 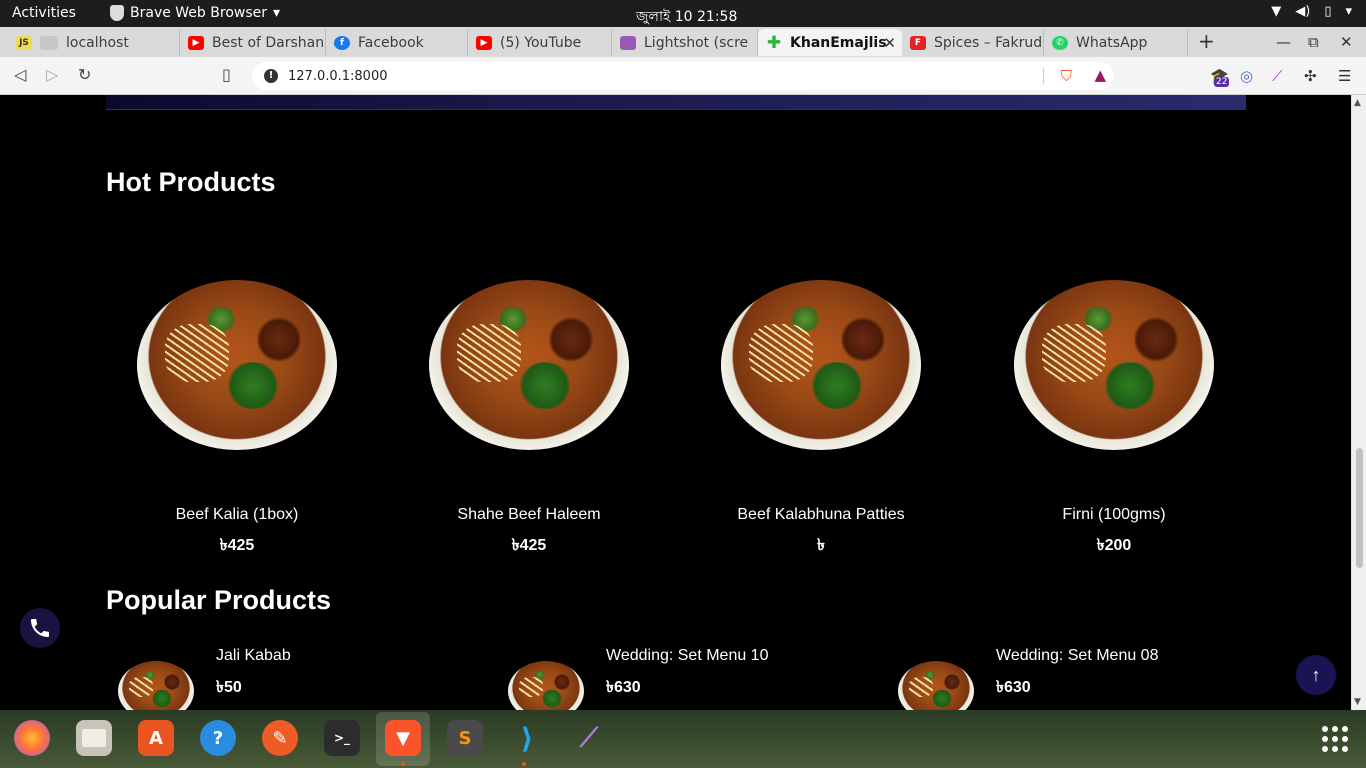 What do you see at coordinates (527, 738) in the screenshot?
I see `vscode-icon: ⟩` at bounding box center [527, 738].